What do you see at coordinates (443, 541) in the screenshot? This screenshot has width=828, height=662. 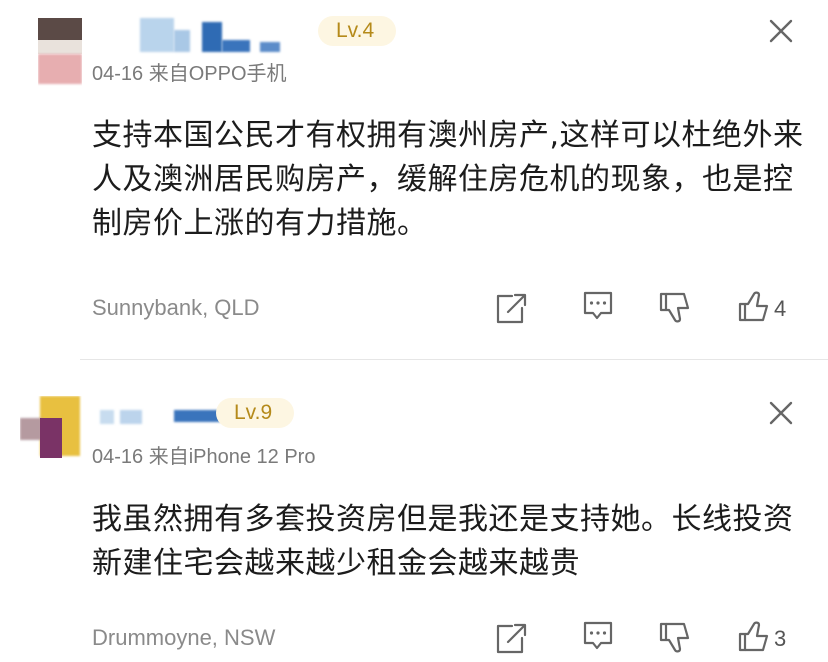 I see `comment-text: 我虽然拥有多套投资房但是我还是支持她。长线投资新建住宅会越来越少租金会越来越贵` at bounding box center [443, 541].